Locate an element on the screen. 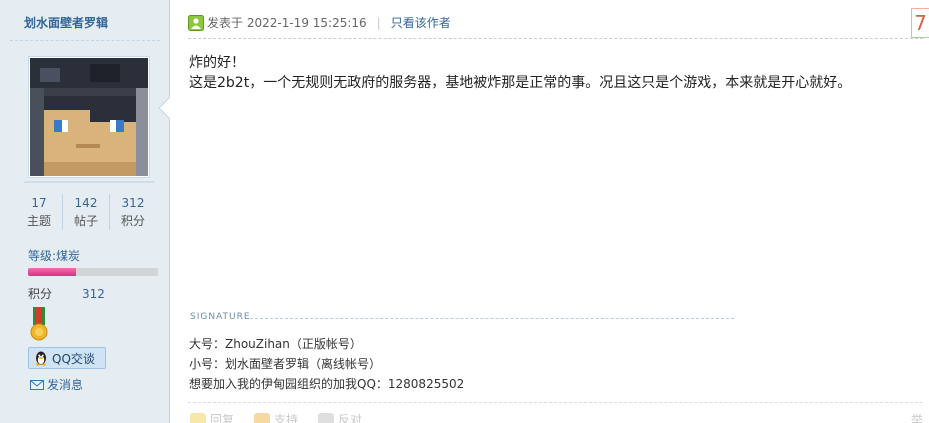 The width and height of the screenshot is (929, 423). stat-threads: 17 主题 is located at coordinates (39, 212).